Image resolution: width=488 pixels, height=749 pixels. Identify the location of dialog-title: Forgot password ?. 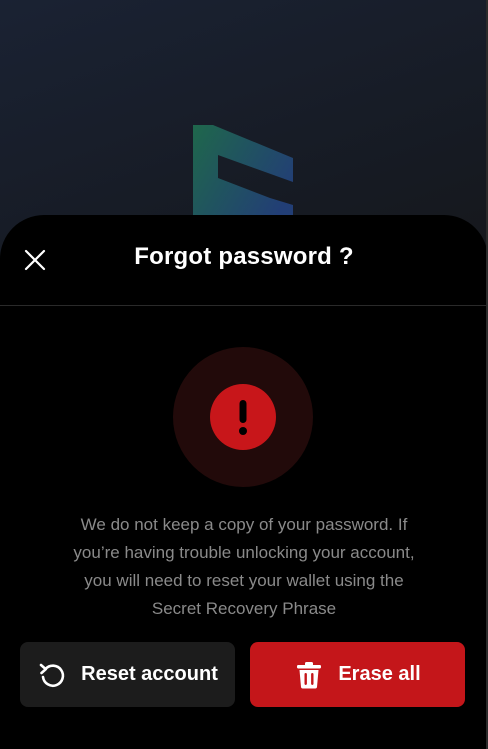
(244, 256).